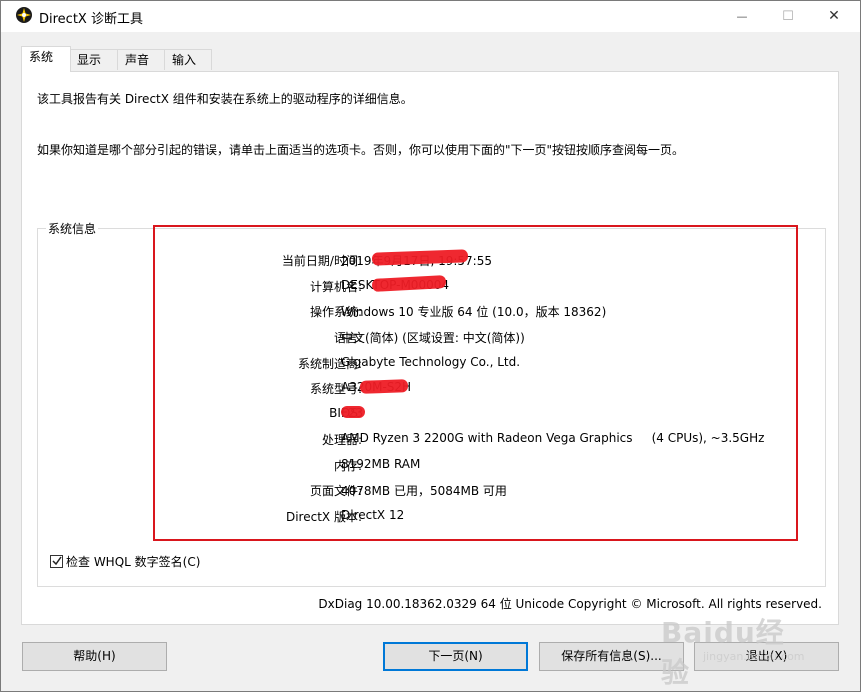 The width and height of the screenshot is (863, 694). I want to click on info-row-model: 系统型号: A320M-S2H, so click(473, 389).